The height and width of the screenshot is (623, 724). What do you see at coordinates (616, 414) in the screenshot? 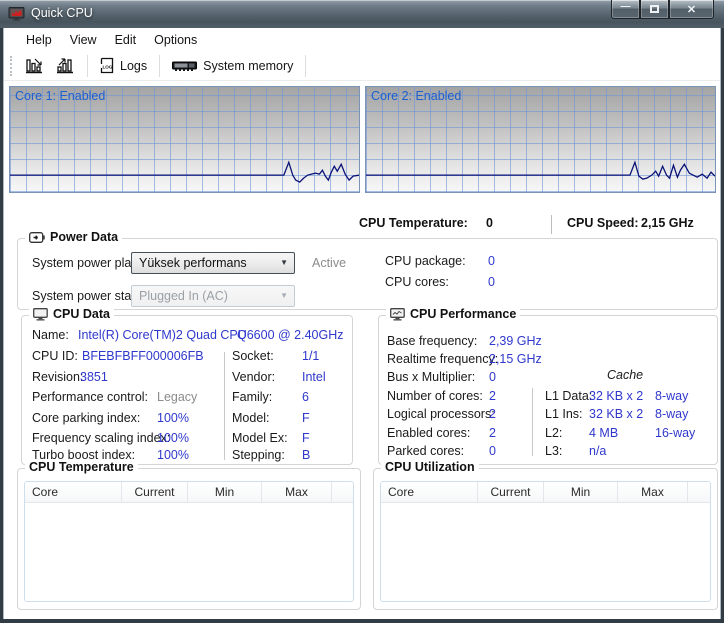
I see `l1-ins-size: 32 KB x 2` at bounding box center [616, 414].